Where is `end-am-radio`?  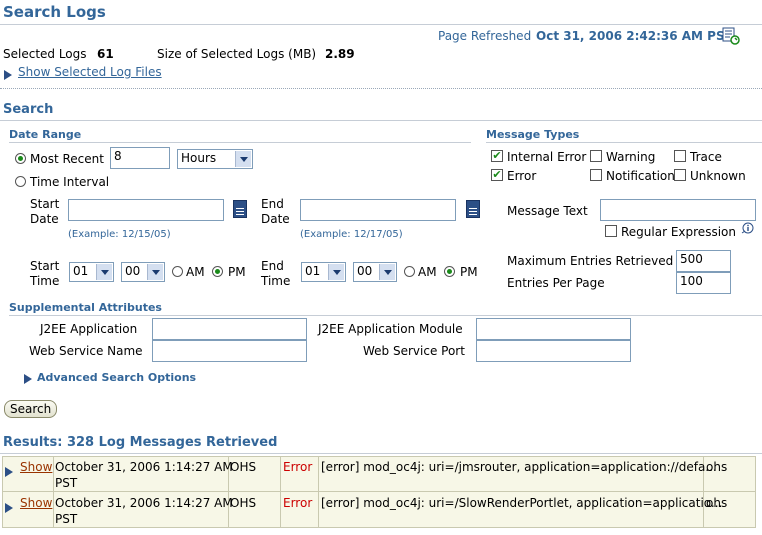 end-am-radio is located at coordinates (409, 271).